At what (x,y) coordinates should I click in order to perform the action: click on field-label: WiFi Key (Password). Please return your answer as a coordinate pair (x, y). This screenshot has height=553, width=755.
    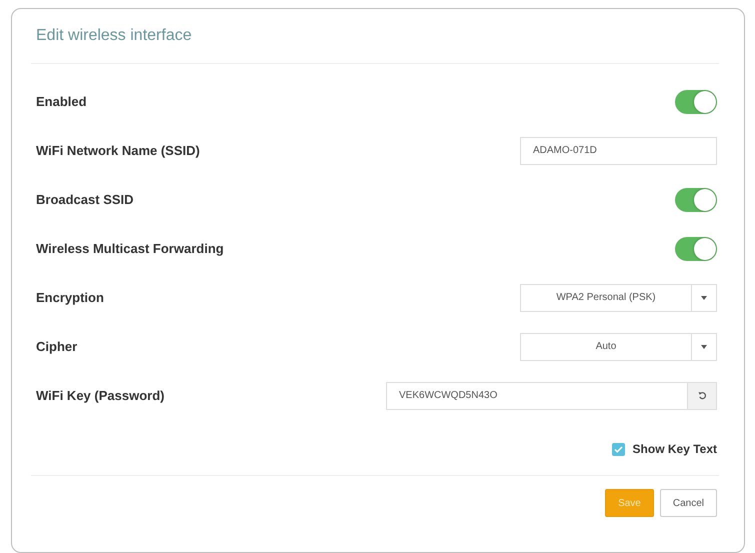
    Looking at the image, I should click on (100, 395).